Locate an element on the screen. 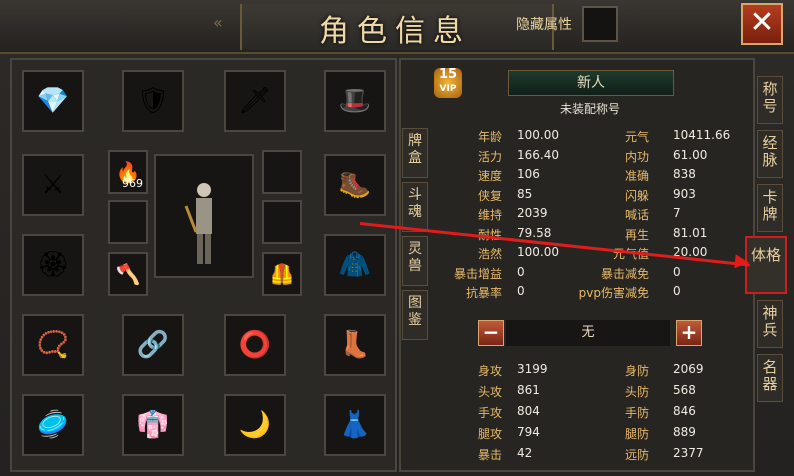 This screenshot has height=476, width=794. attribute-label: 内功 is located at coordinates (636, 156).